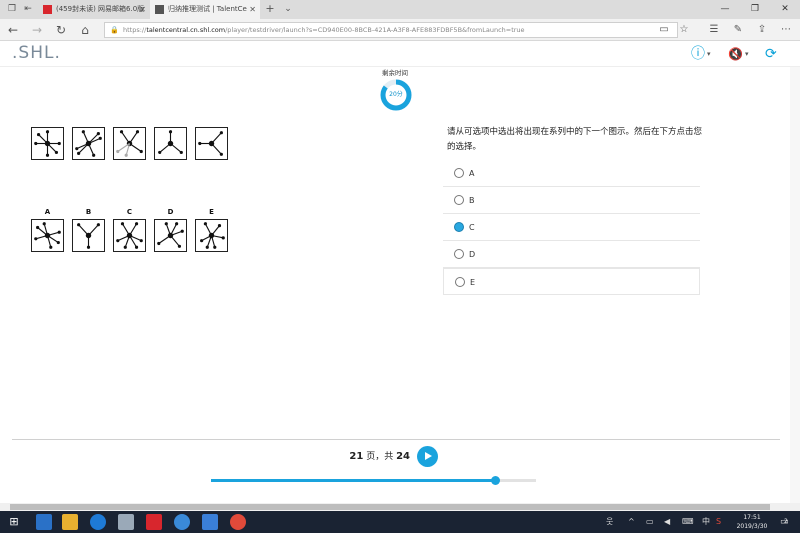 This screenshot has width=800, height=533. Describe the element at coordinates (288, 9) in the screenshot. I see `tab-list-chevron-icon: ⌄` at that location.